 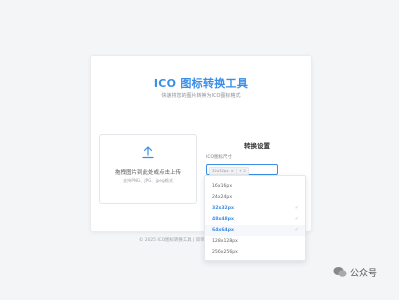 What do you see at coordinates (201, 96) in the screenshot?
I see `page-subtitle: 快速将您的图片转换为ICO图标格式` at bounding box center [201, 96].